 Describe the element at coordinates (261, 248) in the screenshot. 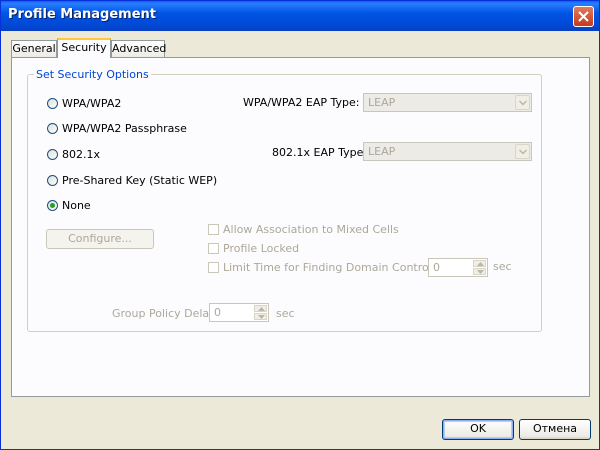

I see `checkbox-label: Profile Locked` at that location.